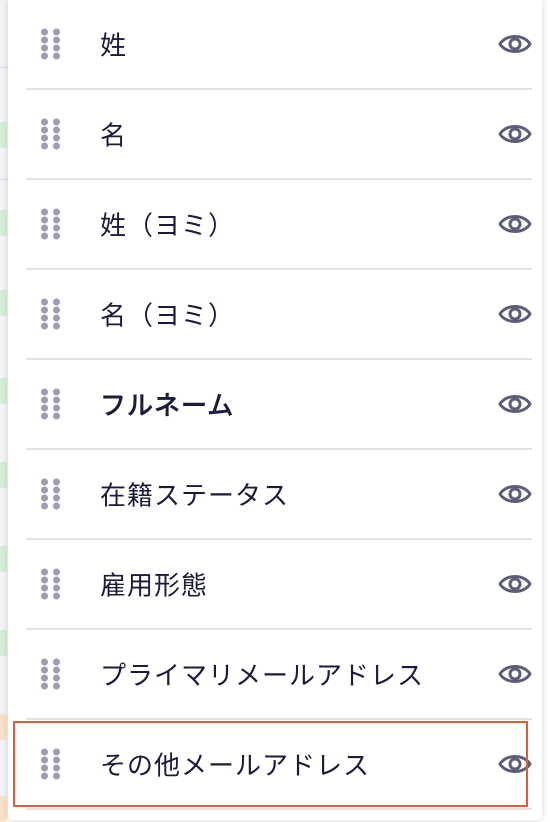  I want to click on column-row-full-name: フルネーム, so click(279, 405).